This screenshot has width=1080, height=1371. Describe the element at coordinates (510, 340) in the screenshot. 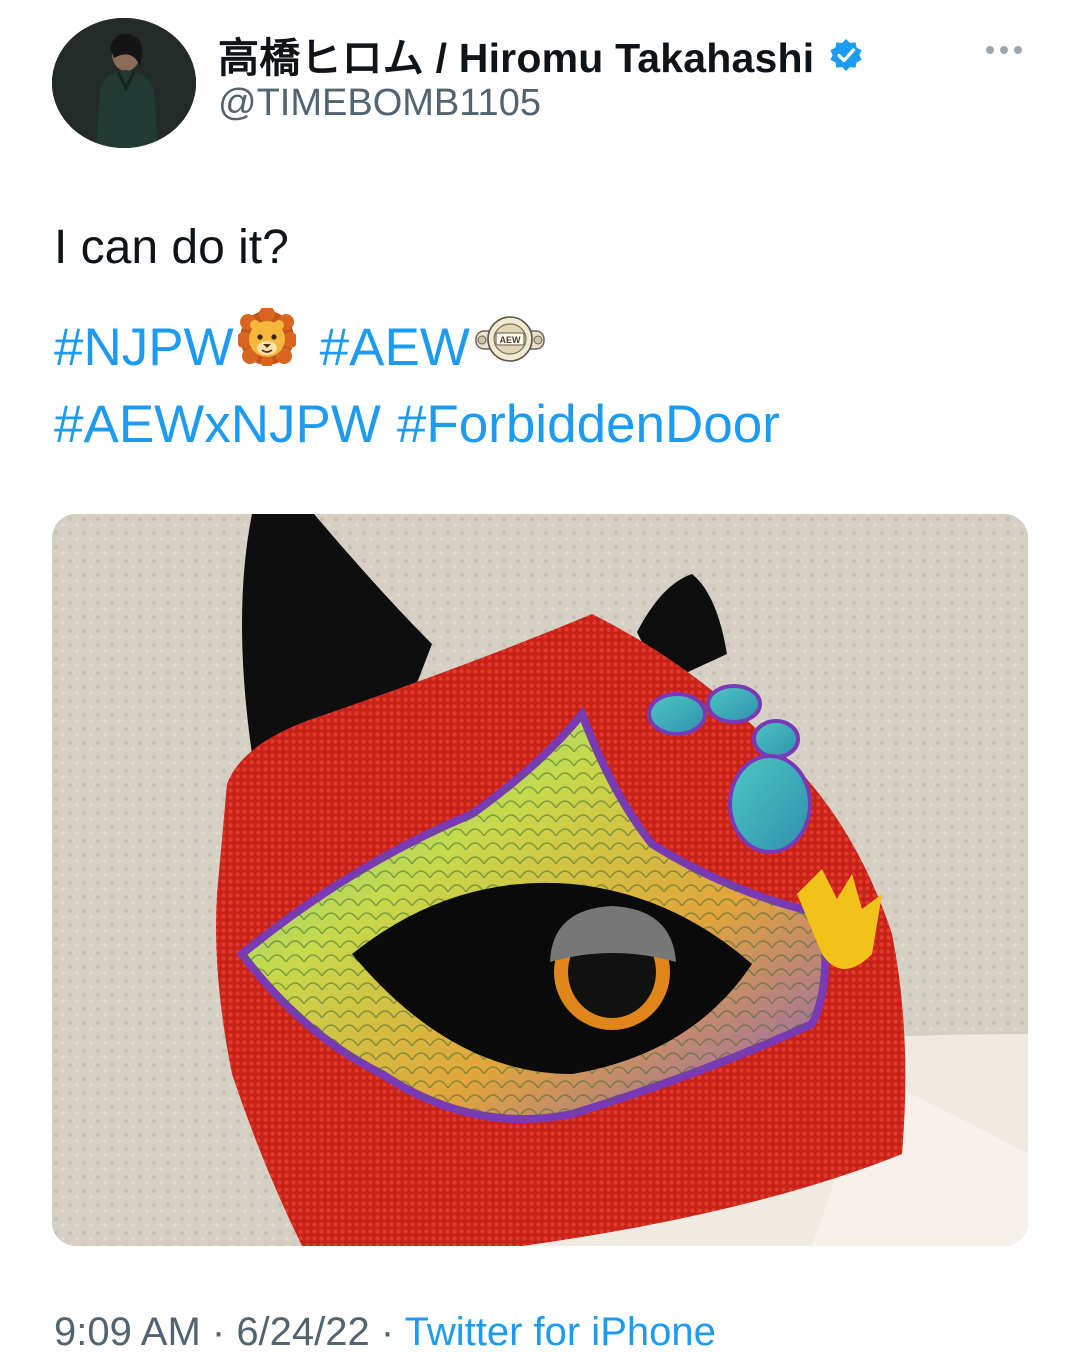

I see `belt-label: AEW` at that location.